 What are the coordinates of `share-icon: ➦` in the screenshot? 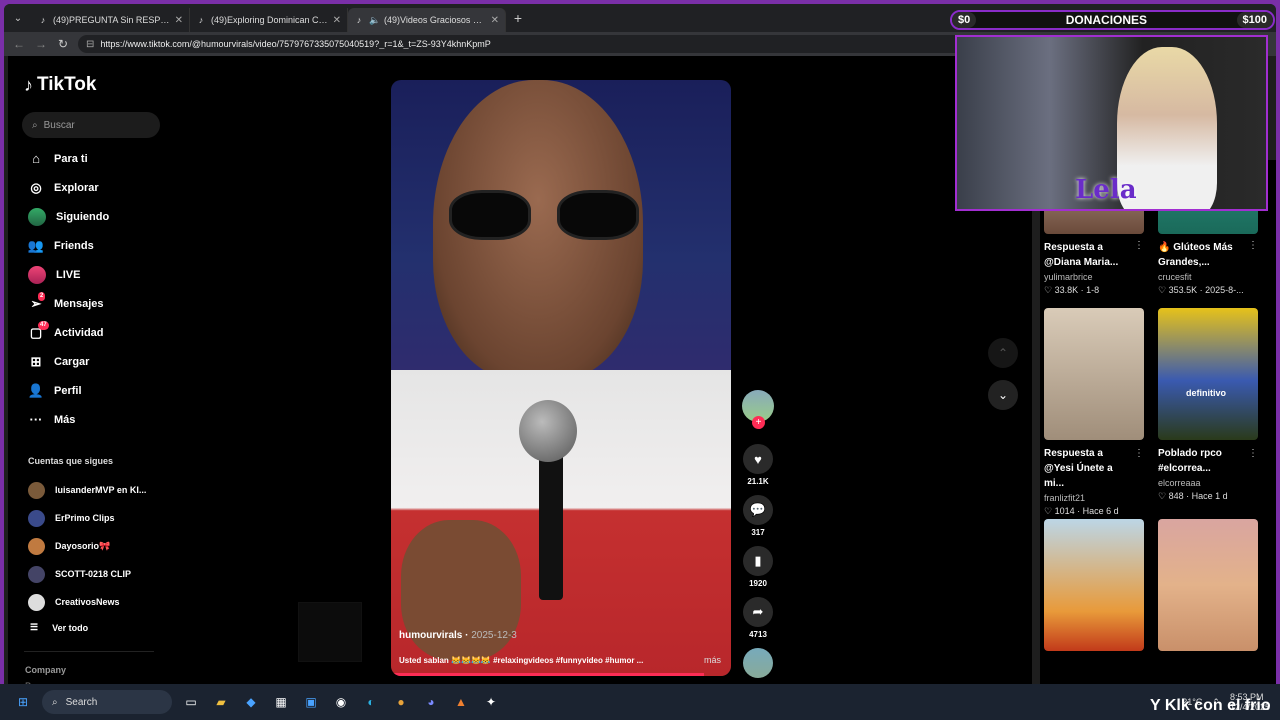 It's located at (758, 612).